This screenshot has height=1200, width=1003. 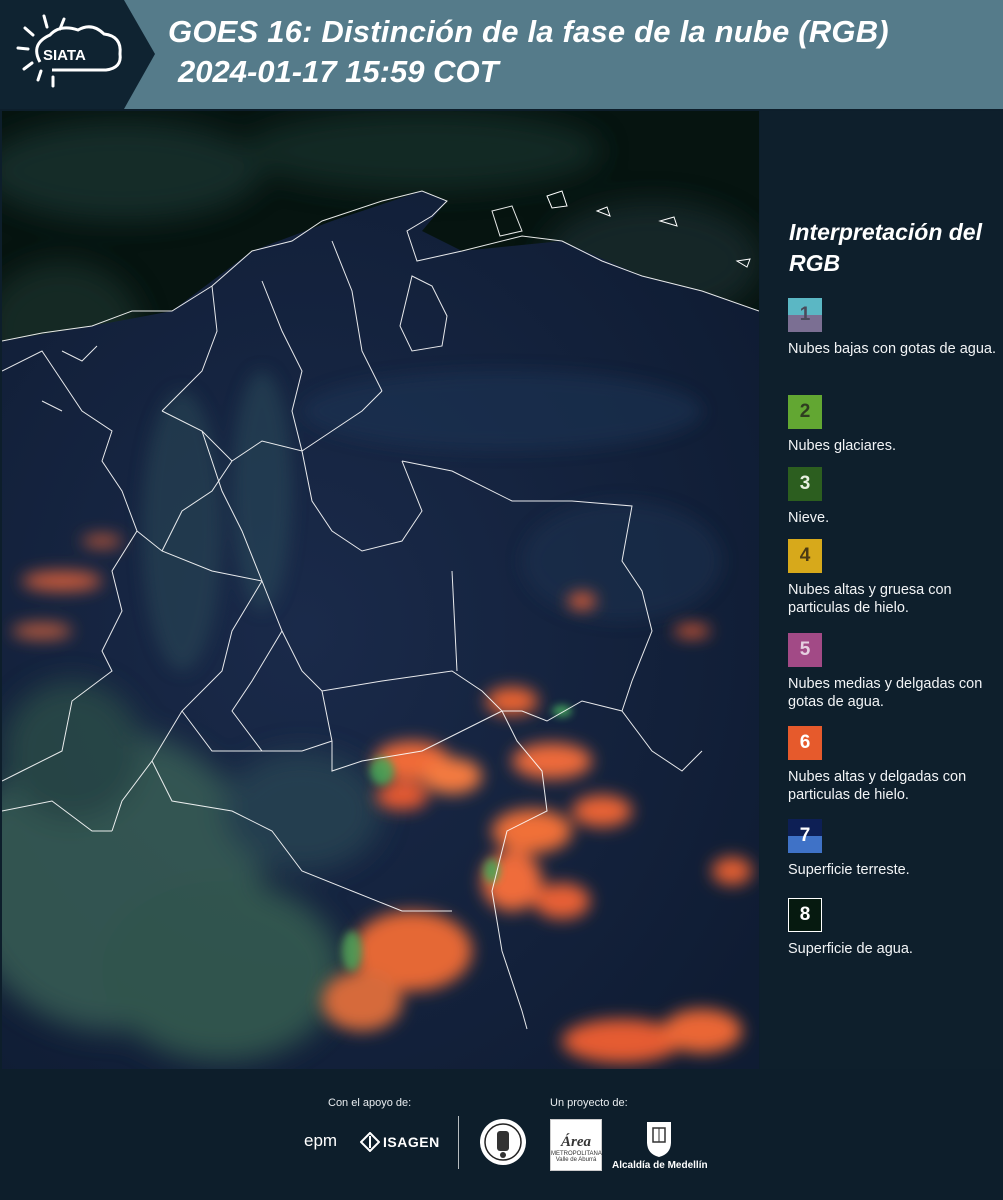 I want to click on legend-swatch-6: 6, so click(x=805, y=743).